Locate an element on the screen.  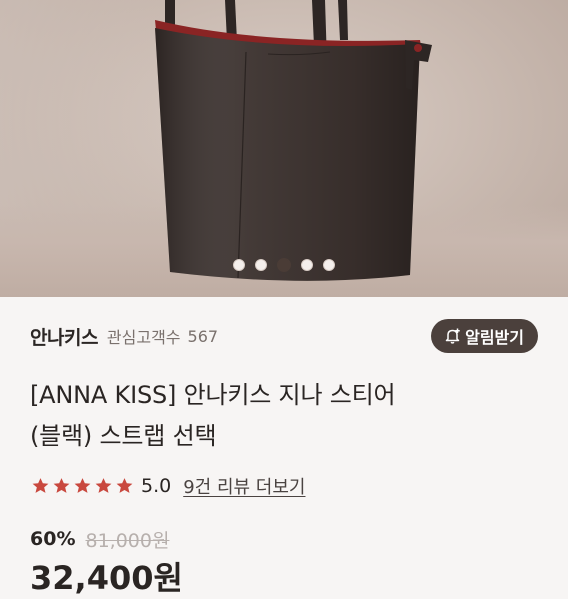
final-price: 32,400원 is located at coordinates (106, 578).